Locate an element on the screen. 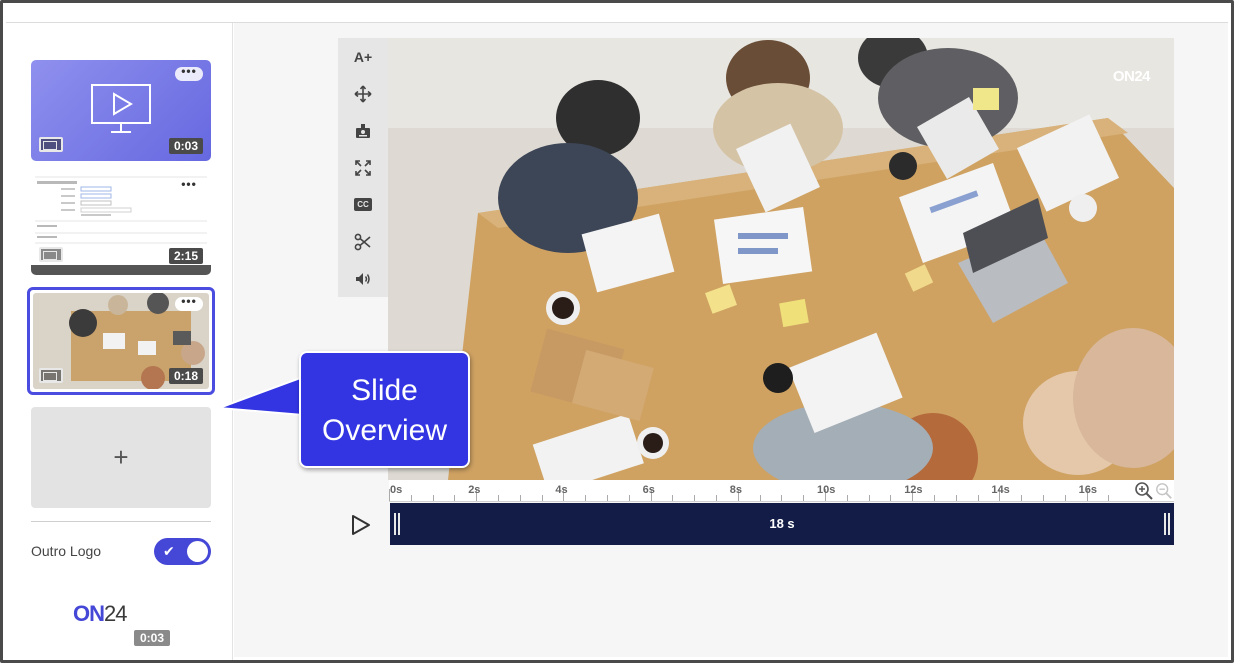  ruler-label: 16s is located at coordinates (1087, 490).